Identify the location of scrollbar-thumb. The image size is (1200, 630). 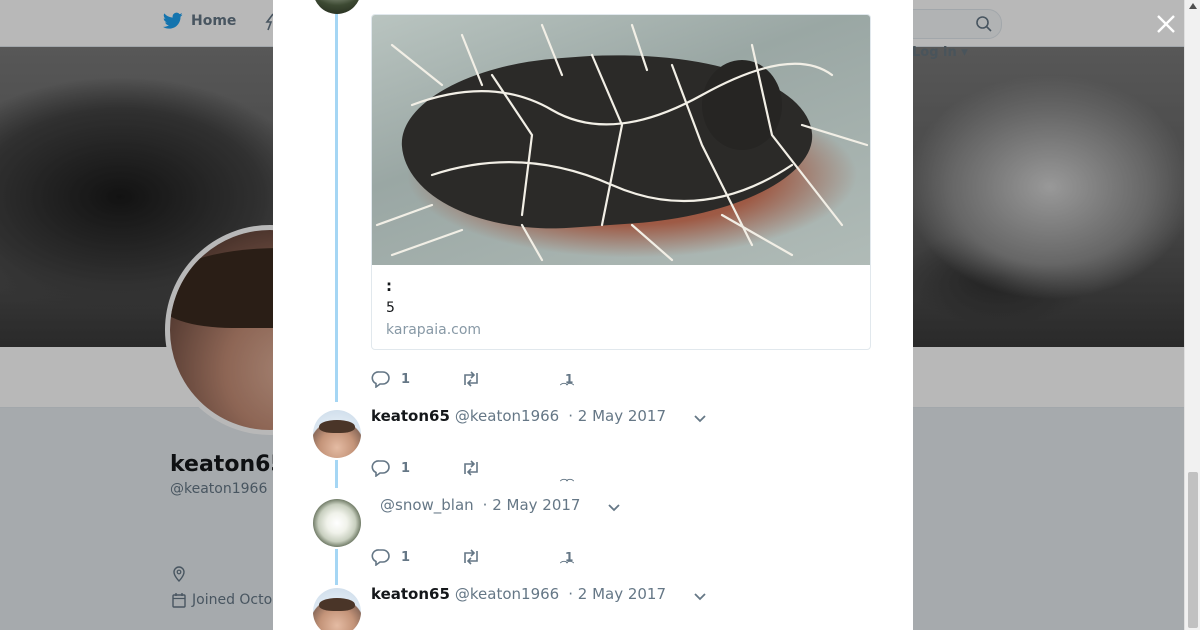
(1193, 550).